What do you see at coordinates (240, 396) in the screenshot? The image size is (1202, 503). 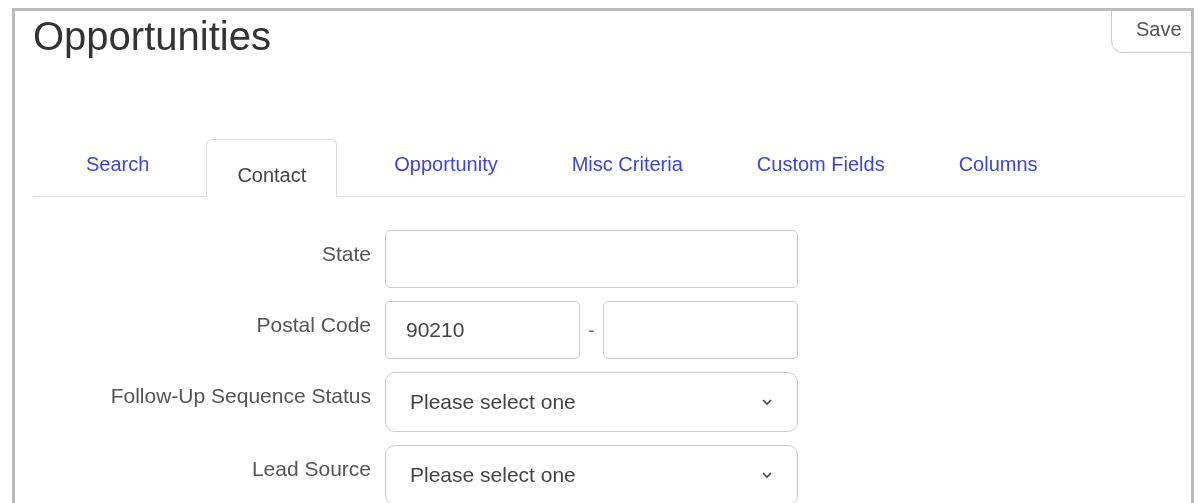 I see `field-label: Follow-Up Sequence Status` at bounding box center [240, 396].